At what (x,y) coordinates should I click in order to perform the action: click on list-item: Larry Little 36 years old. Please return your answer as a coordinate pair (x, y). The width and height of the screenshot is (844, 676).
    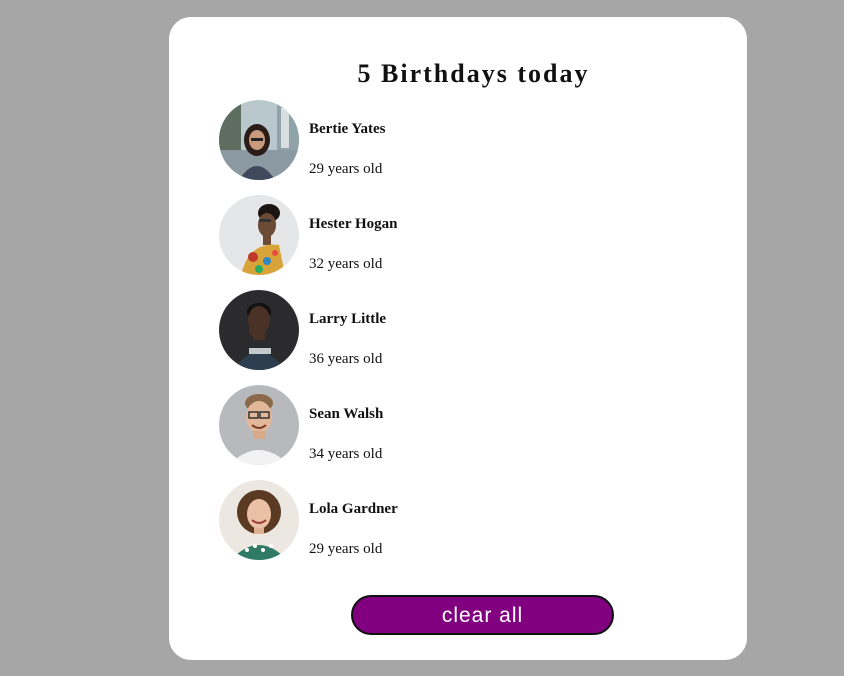
    Looking at the image, I should click on (459, 337).